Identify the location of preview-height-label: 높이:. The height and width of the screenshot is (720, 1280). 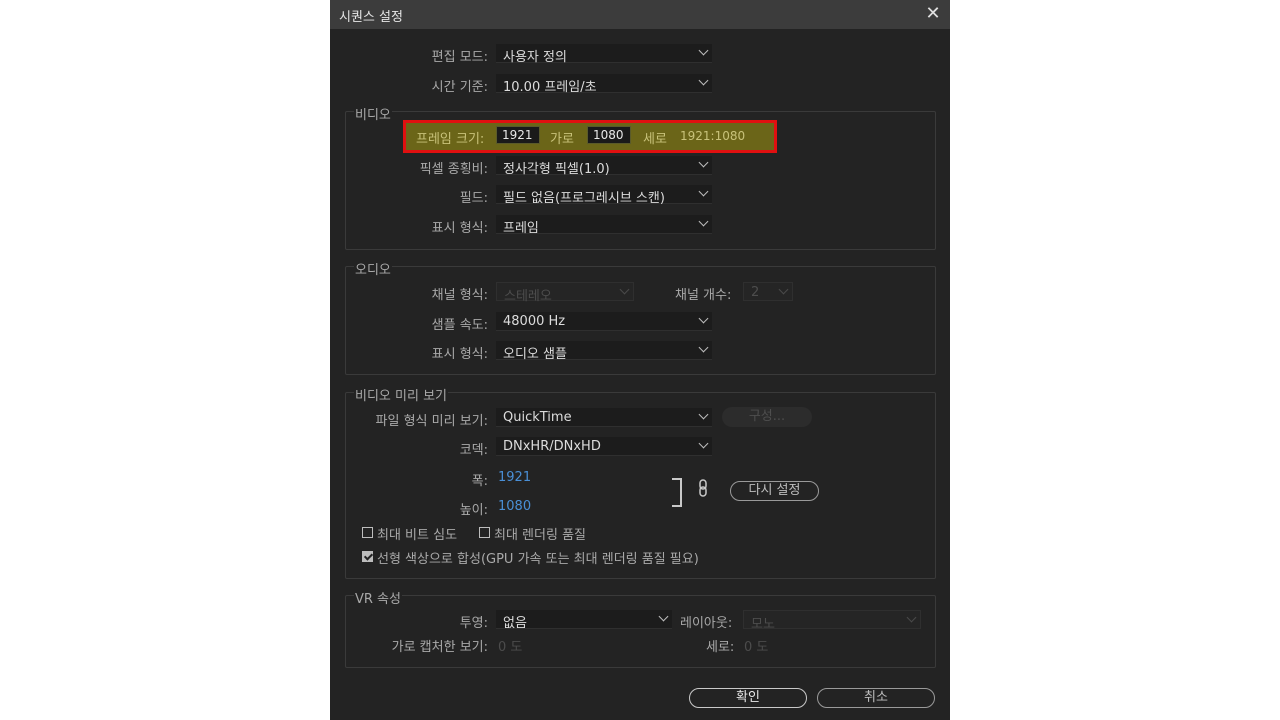
(473, 510).